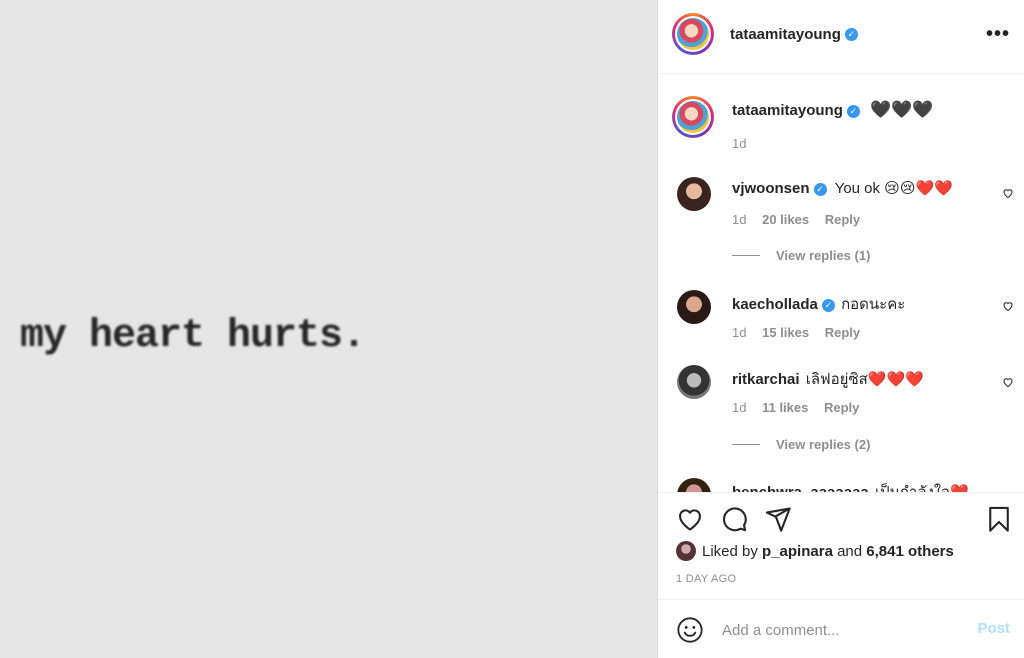  I want to click on caption-text: 🖤🖤🖤, so click(902, 109).